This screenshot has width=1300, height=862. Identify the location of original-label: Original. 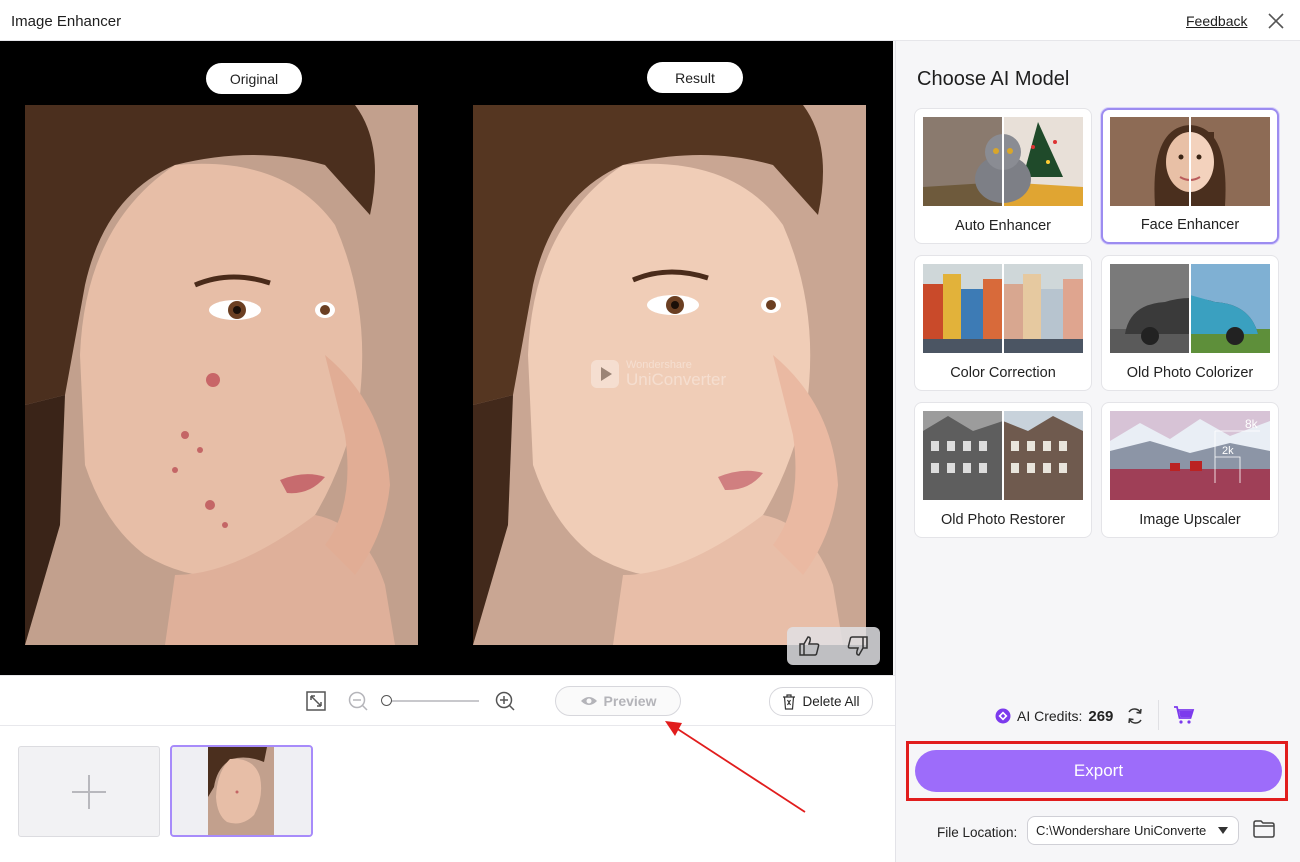
(254, 78).